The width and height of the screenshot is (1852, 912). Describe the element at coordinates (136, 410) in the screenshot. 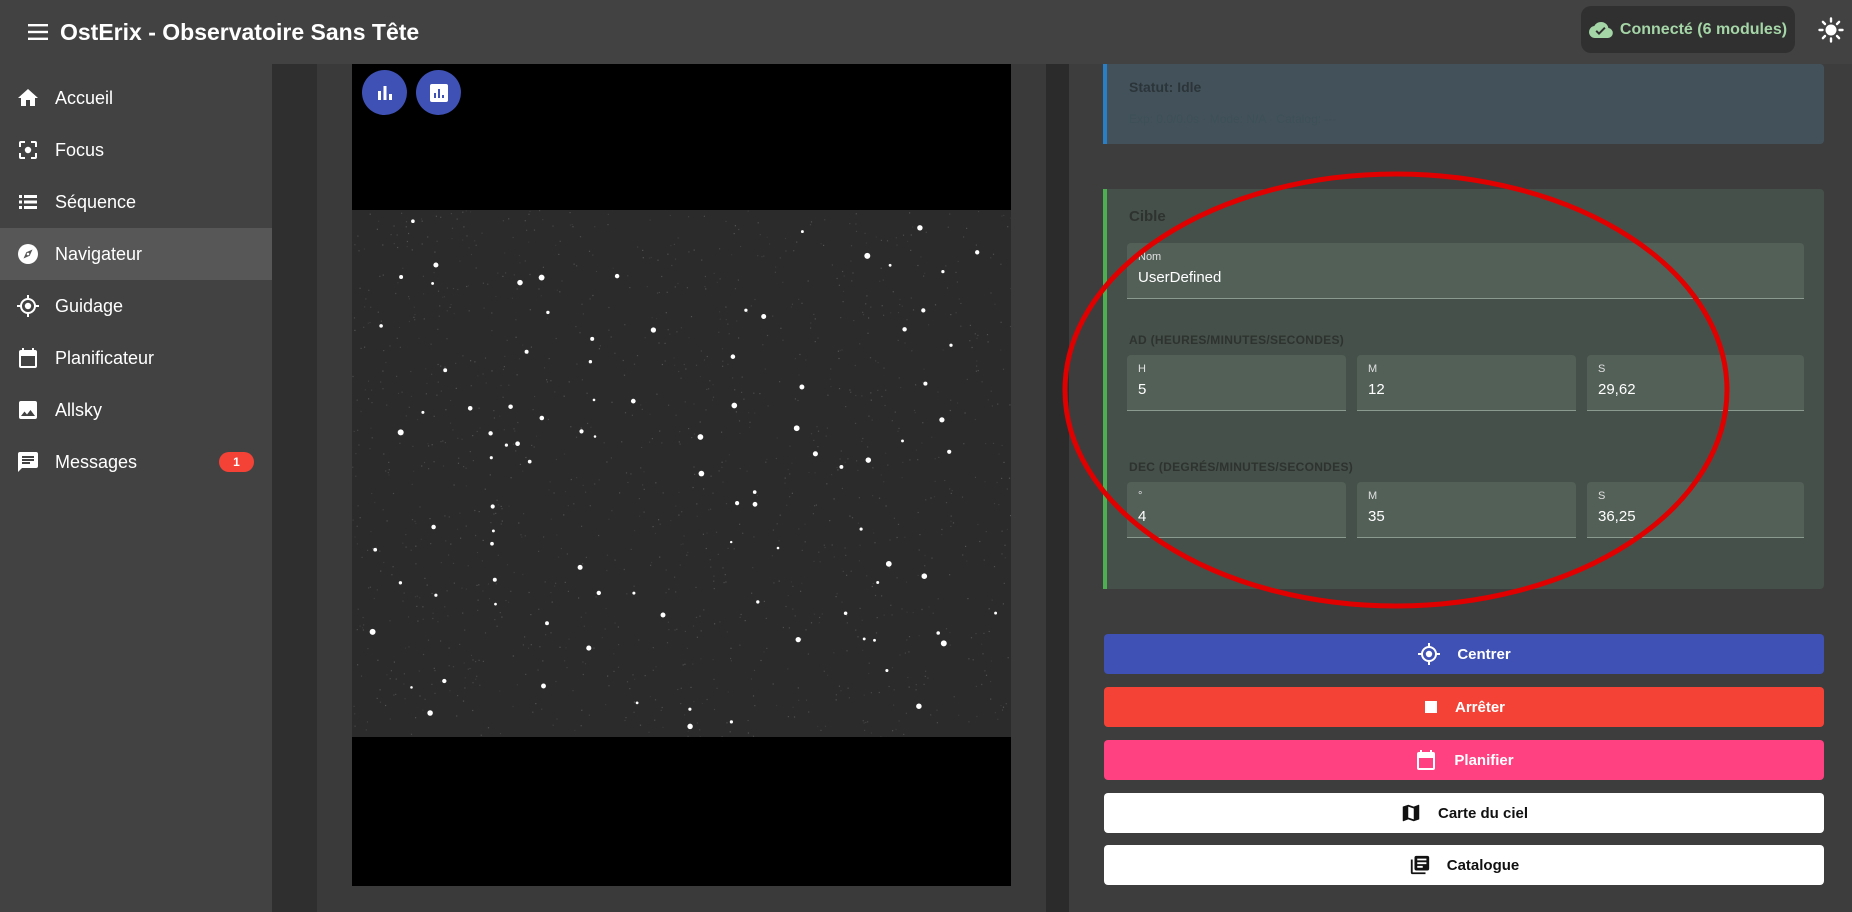

I see `sidebar-item-allsky: Allsky` at that location.